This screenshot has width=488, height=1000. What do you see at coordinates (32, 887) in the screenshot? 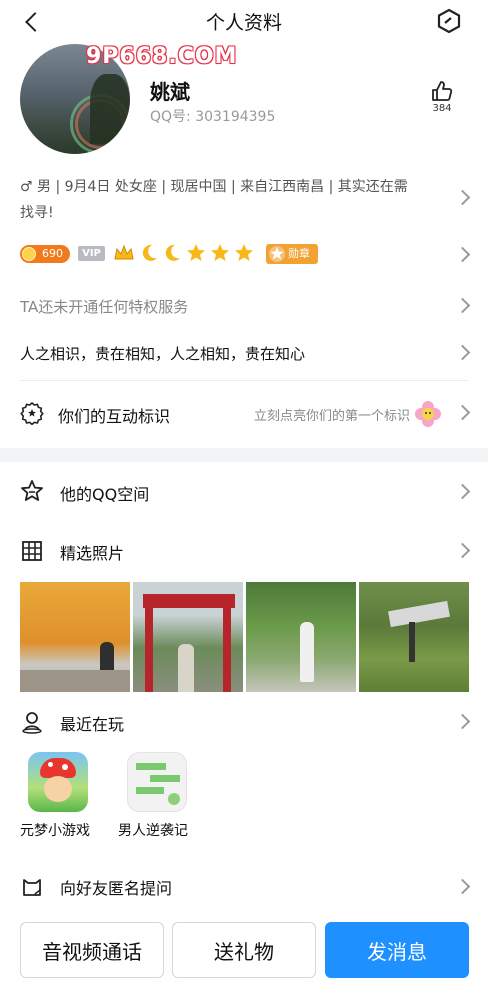
I see `cat-icon` at bounding box center [32, 887].